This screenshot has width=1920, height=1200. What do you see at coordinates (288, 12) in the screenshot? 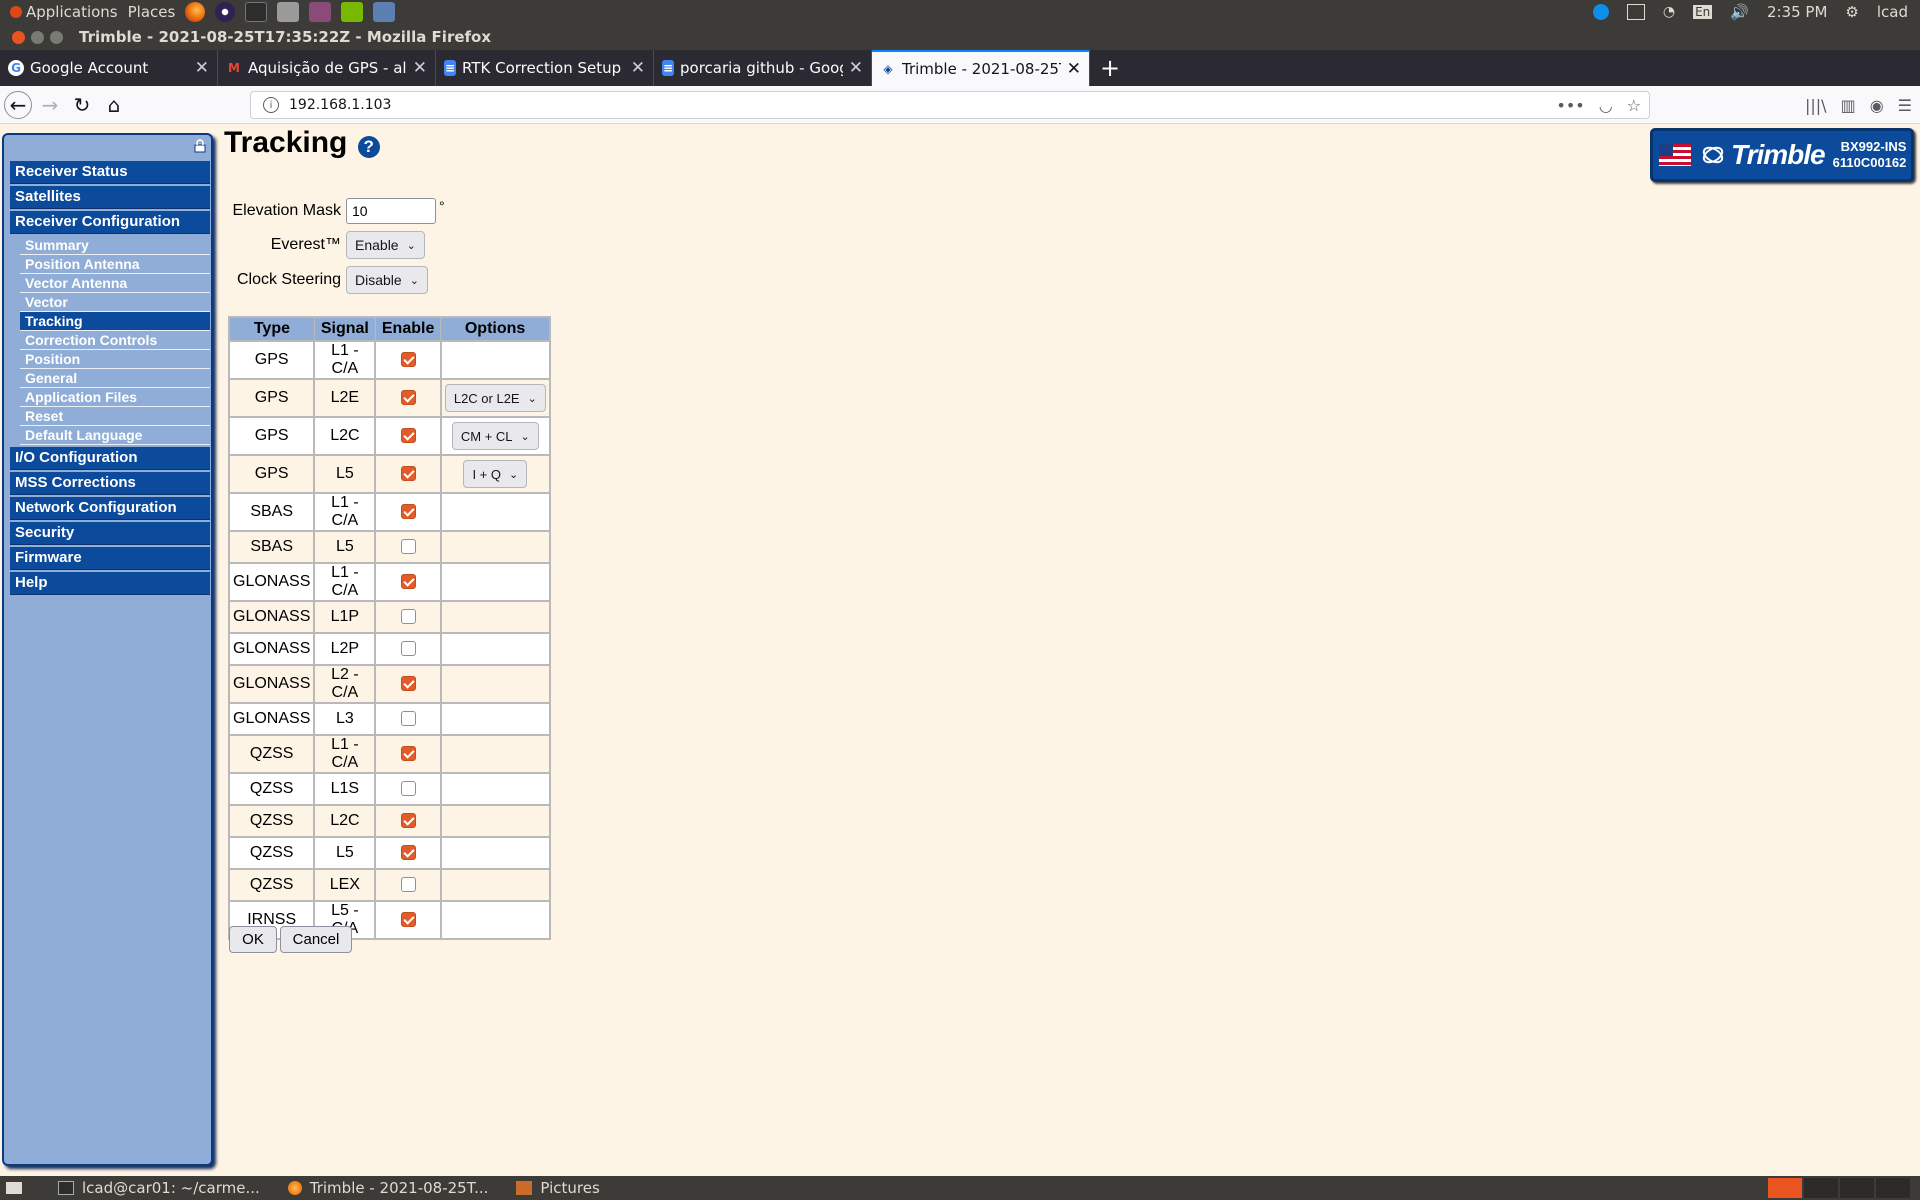
I see `calculator-launcher-icon` at bounding box center [288, 12].